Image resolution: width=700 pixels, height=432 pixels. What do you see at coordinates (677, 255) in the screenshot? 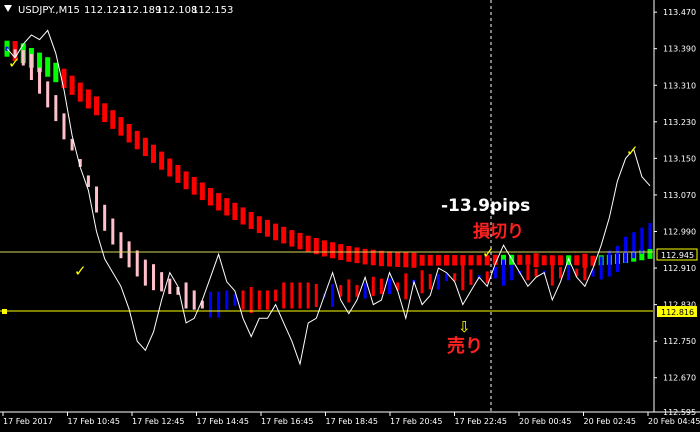
I see `price-tag-upper: 112.945` at bounding box center [677, 255].